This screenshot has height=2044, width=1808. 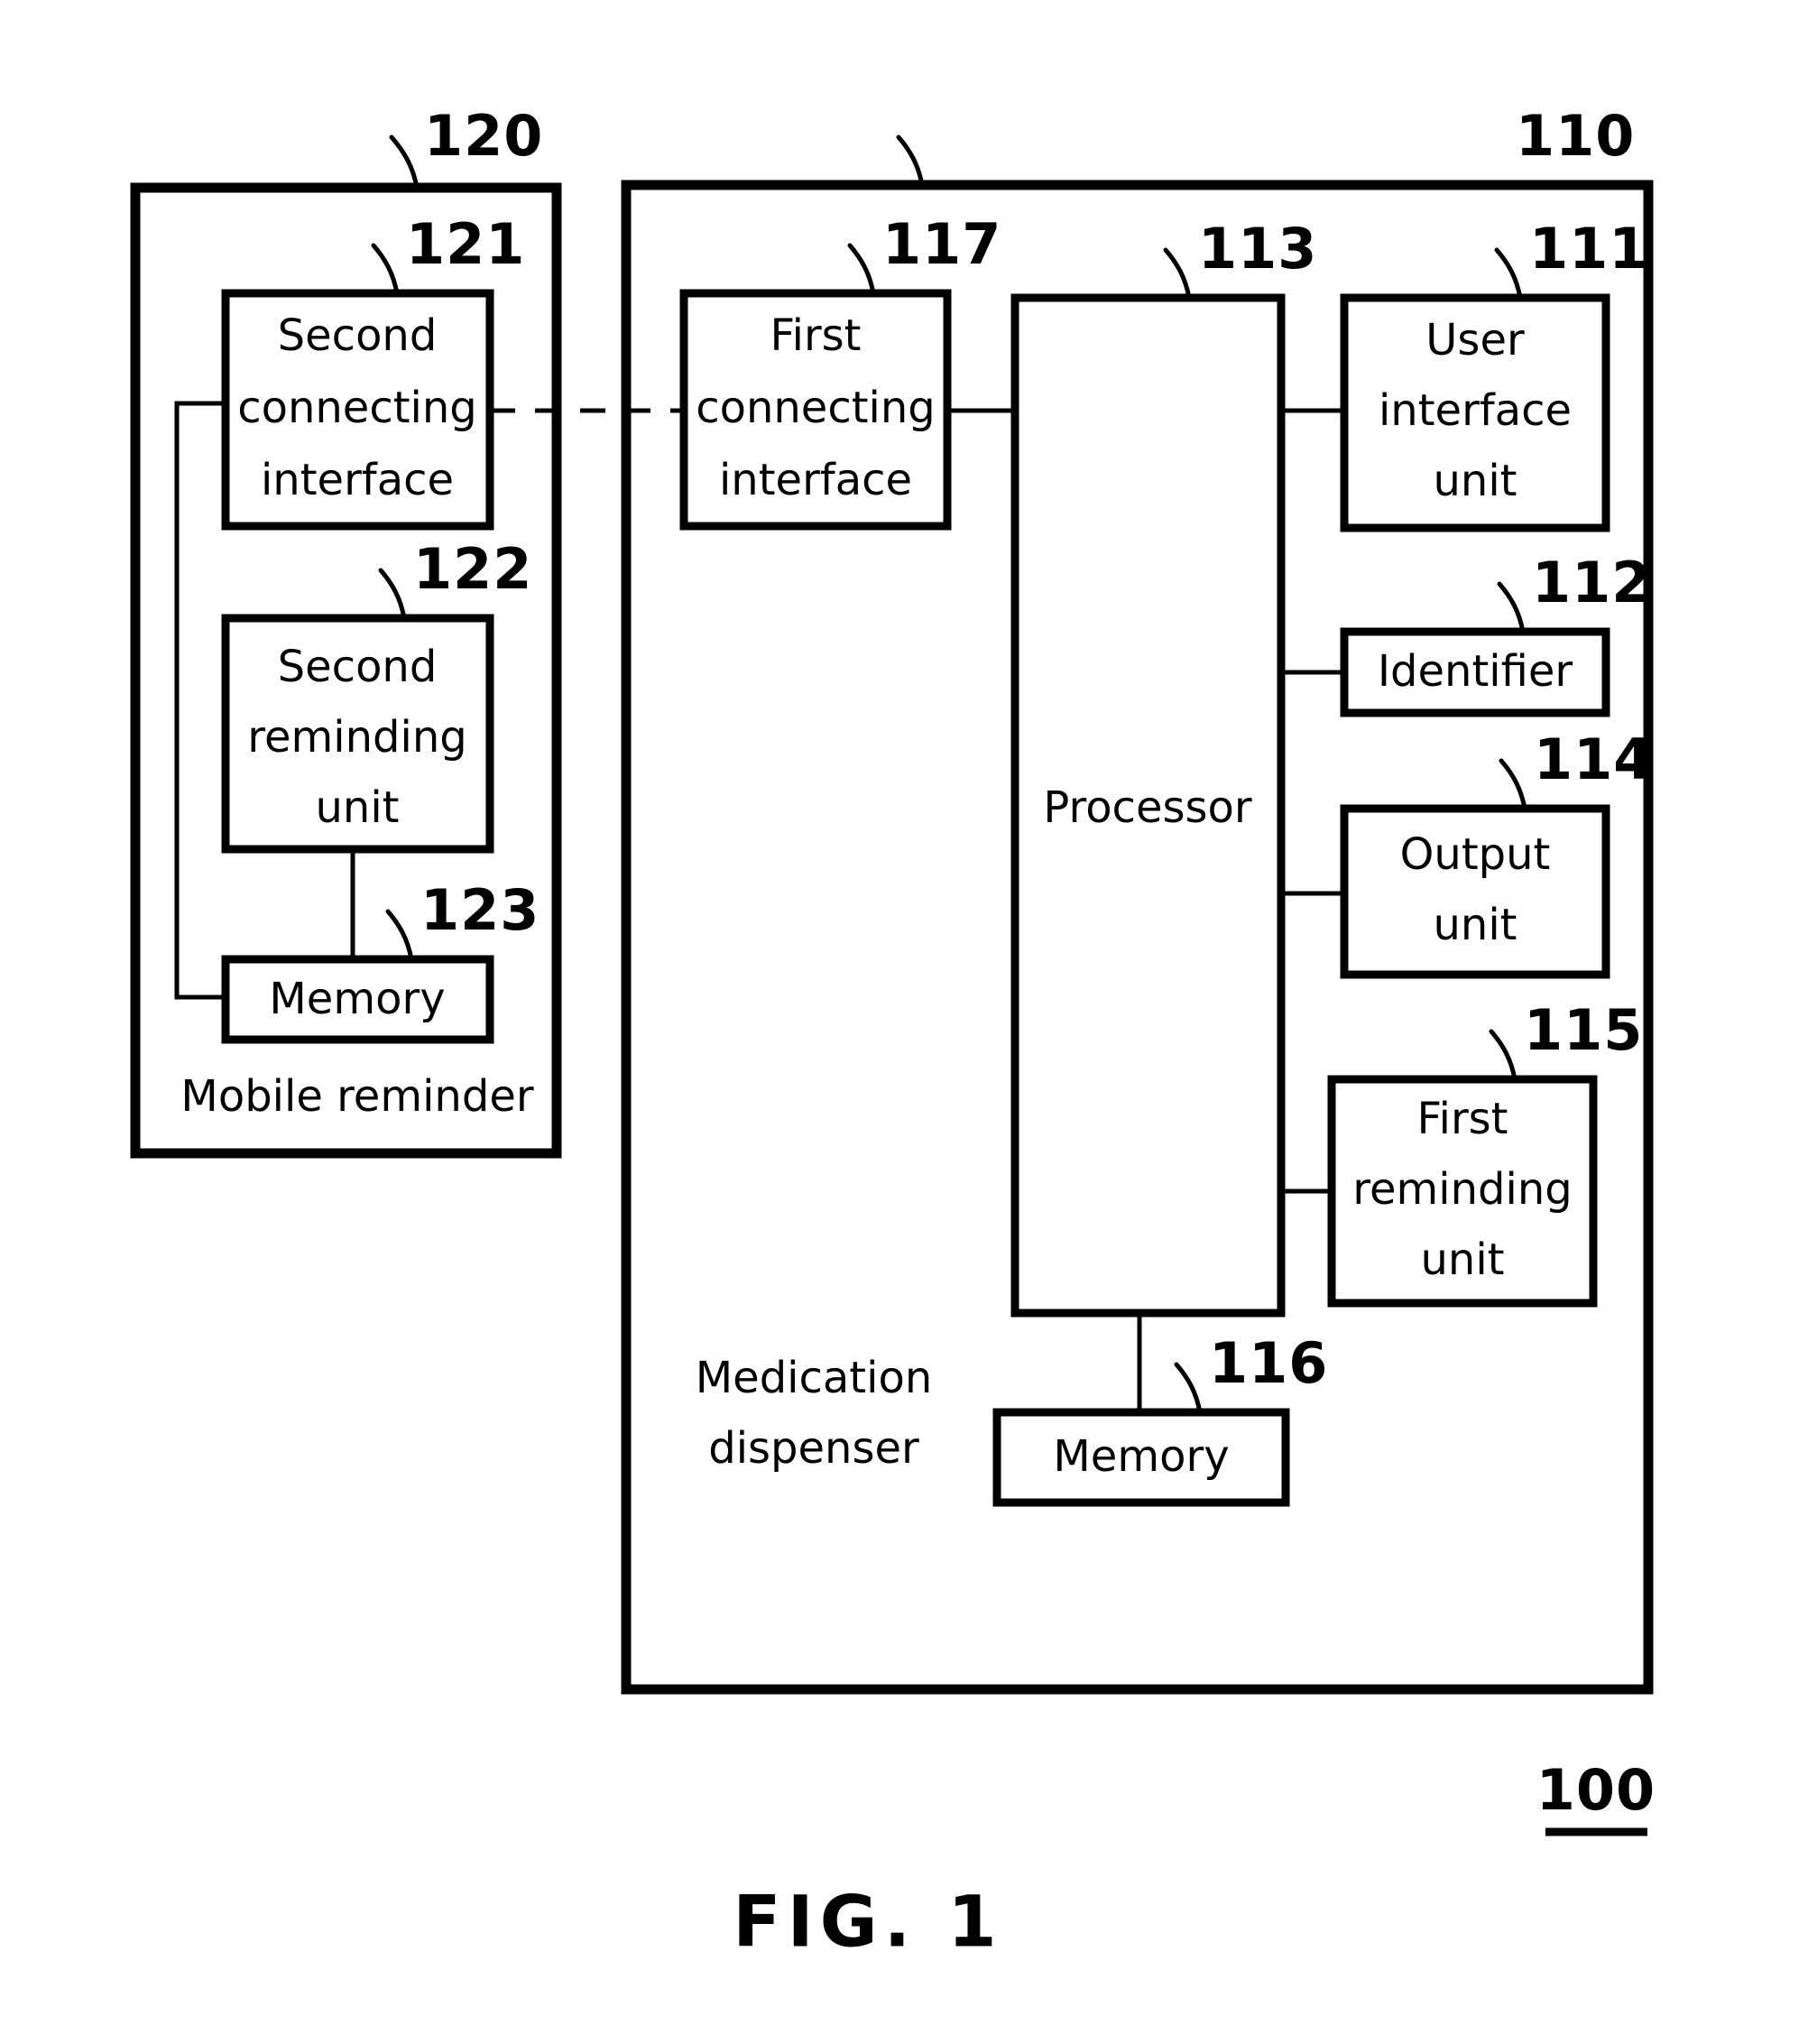 I want to click on ref-num-113: 113, so click(x=1257, y=249).